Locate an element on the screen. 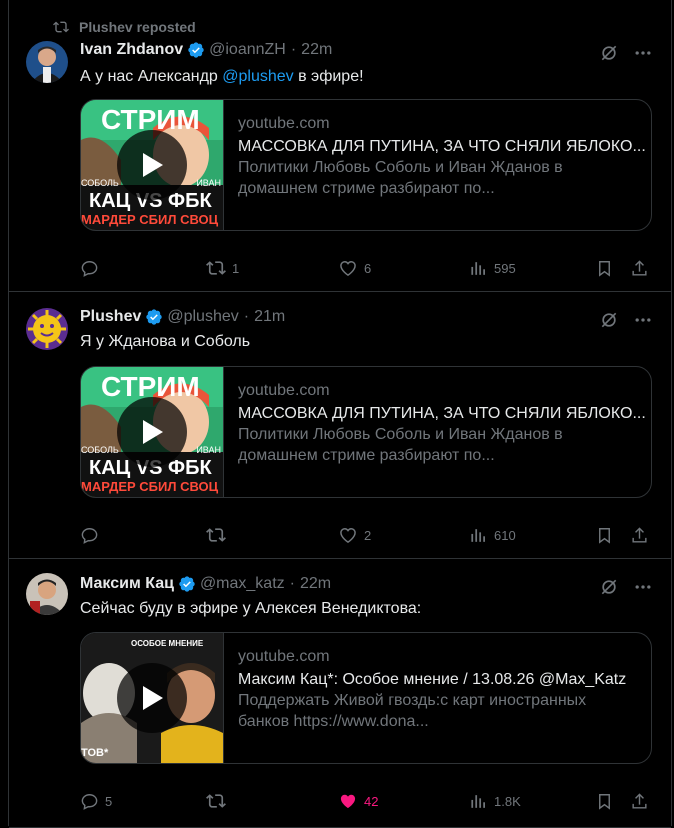  tweet-text: Я у Жданова и Соболь is located at coordinates (165, 341).